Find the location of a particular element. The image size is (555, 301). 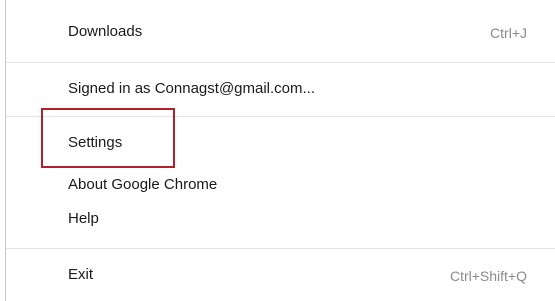

exit-shortcut: Ctrl+Shift+Q is located at coordinates (488, 276).